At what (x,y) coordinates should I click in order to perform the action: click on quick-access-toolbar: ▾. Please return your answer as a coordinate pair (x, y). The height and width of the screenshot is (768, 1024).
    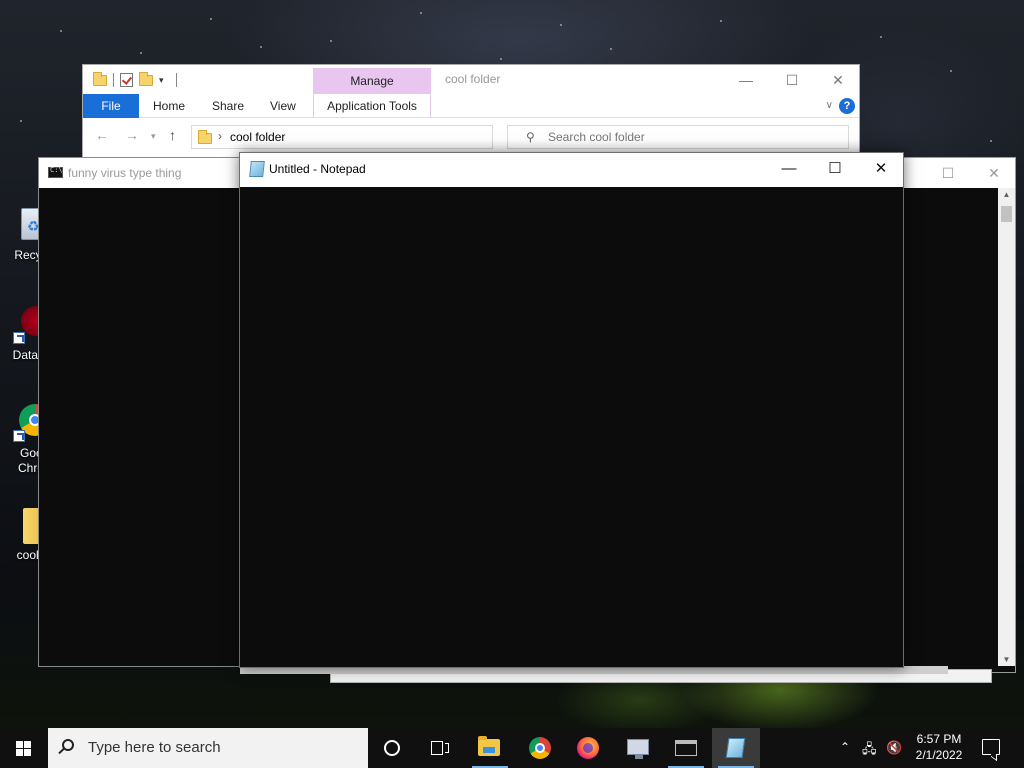
    Looking at the image, I should click on (135, 80).